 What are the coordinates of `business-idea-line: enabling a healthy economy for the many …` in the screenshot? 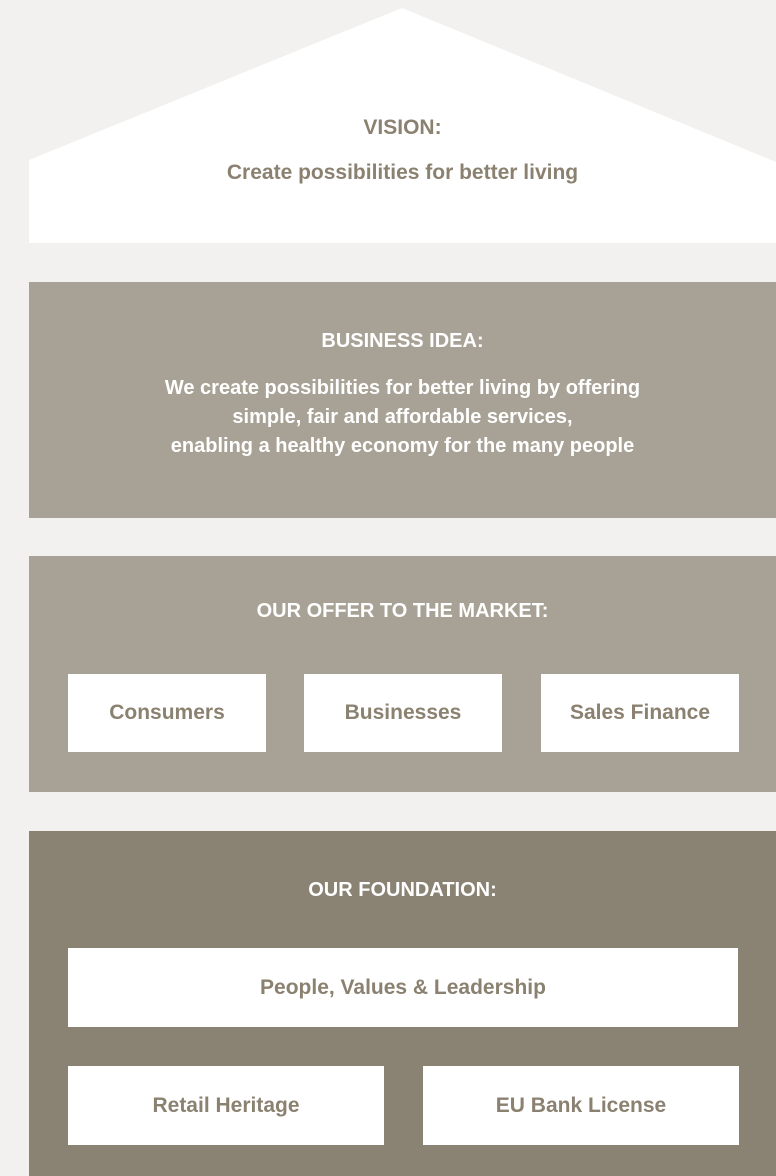 It's located at (402, 446).